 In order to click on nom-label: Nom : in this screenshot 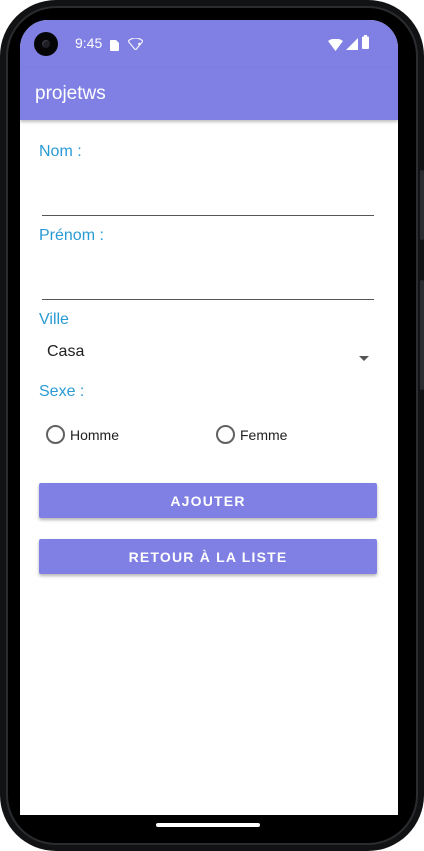, I will do `click(60, 151)`.